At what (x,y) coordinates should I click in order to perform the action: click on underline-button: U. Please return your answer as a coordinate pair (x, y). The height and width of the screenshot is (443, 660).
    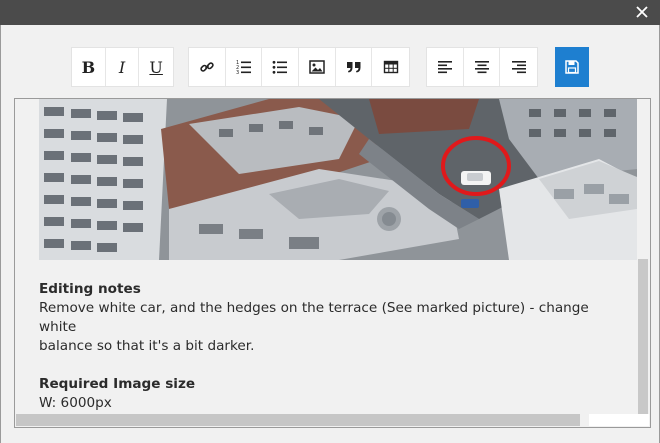
    Looking at the image, I should click on (156, 67).